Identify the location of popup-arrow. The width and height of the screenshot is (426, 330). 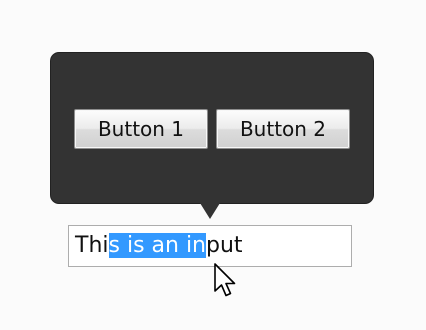
(210, 211).